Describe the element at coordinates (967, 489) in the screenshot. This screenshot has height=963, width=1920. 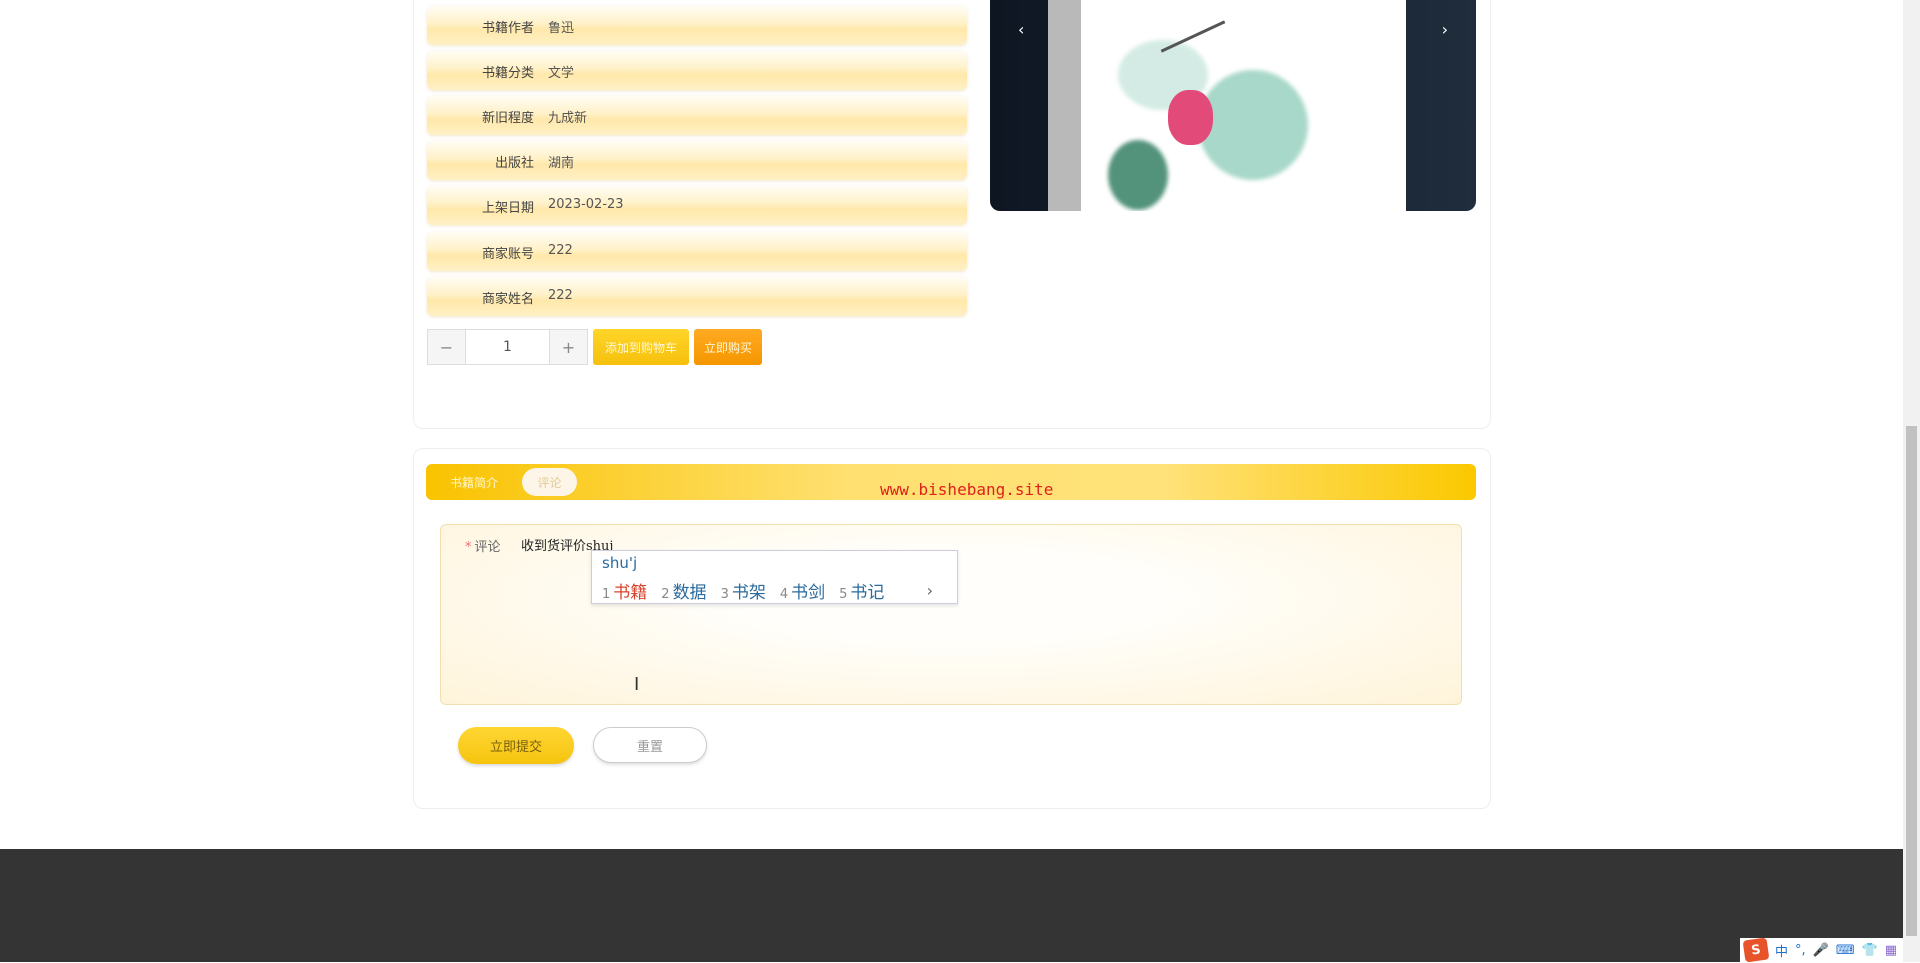
I see `watermark-text: www.bishebang.site` at that location.